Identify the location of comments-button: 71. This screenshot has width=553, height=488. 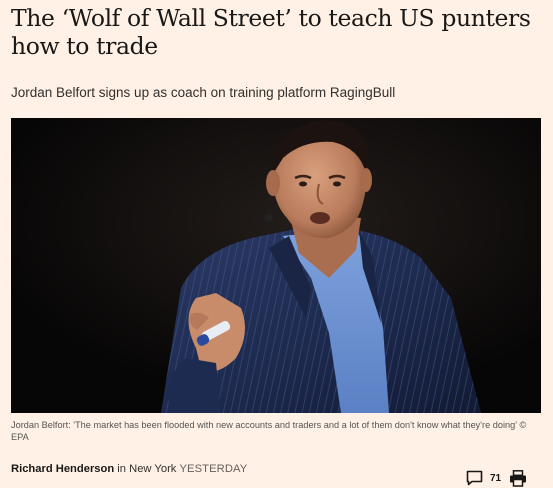
(483, 478).